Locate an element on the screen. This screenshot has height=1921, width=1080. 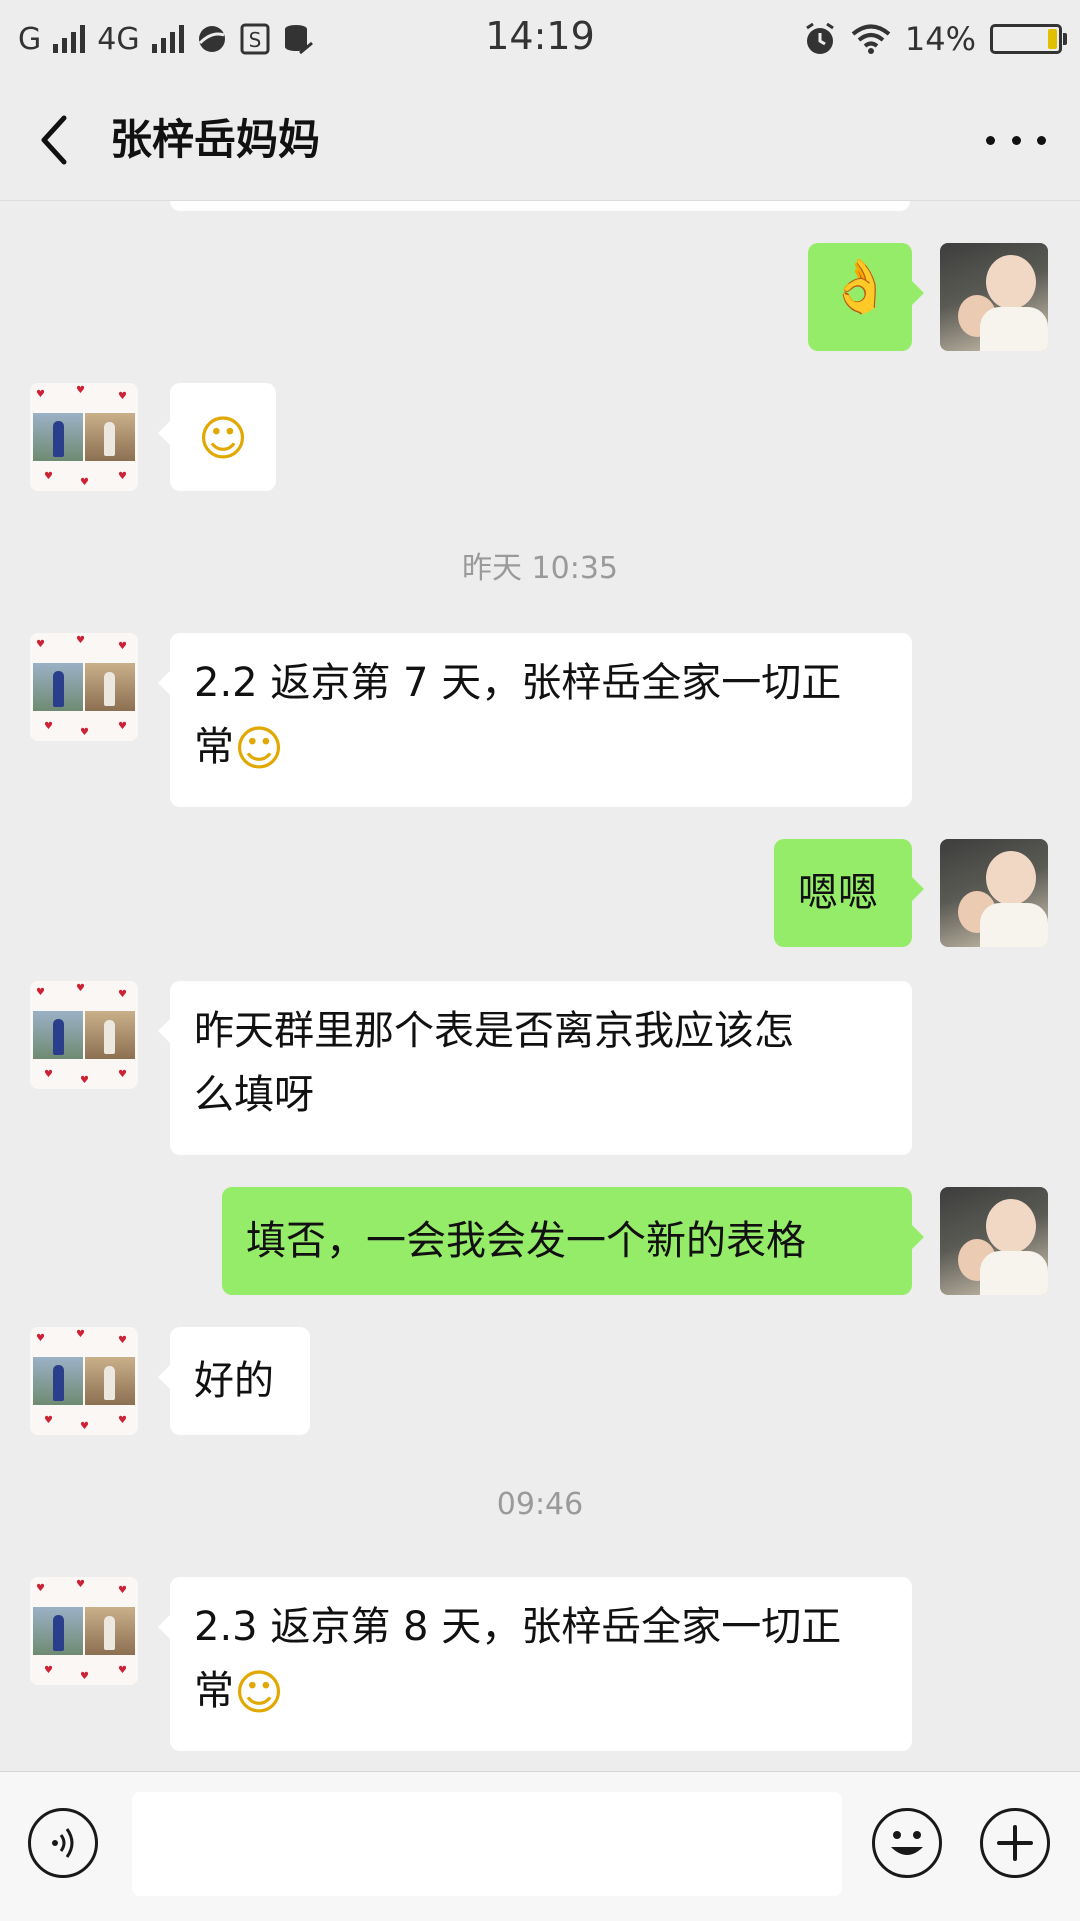
message-bubble-received: 昨天群里那个表是否离京我应该怎 么填呀 is located at coordinates (535, 1068).